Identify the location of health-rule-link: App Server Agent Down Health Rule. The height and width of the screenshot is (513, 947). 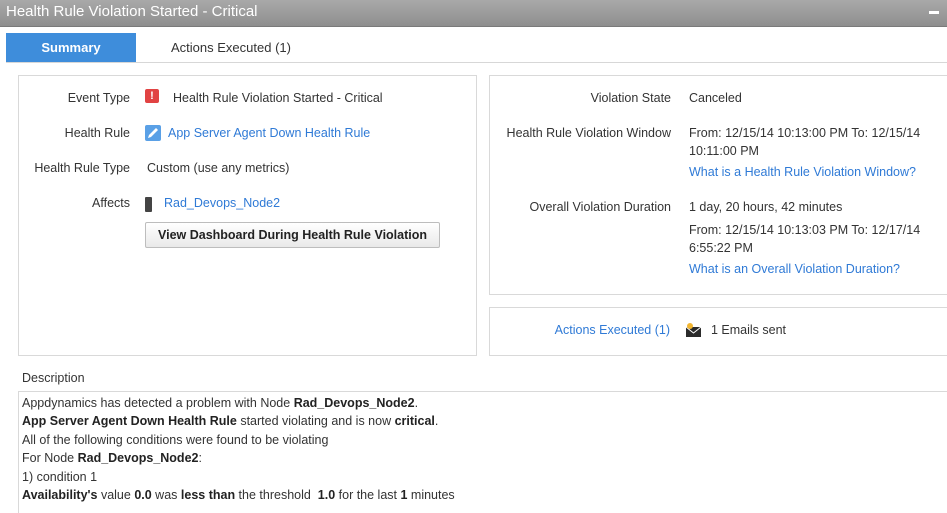
(269, 133).